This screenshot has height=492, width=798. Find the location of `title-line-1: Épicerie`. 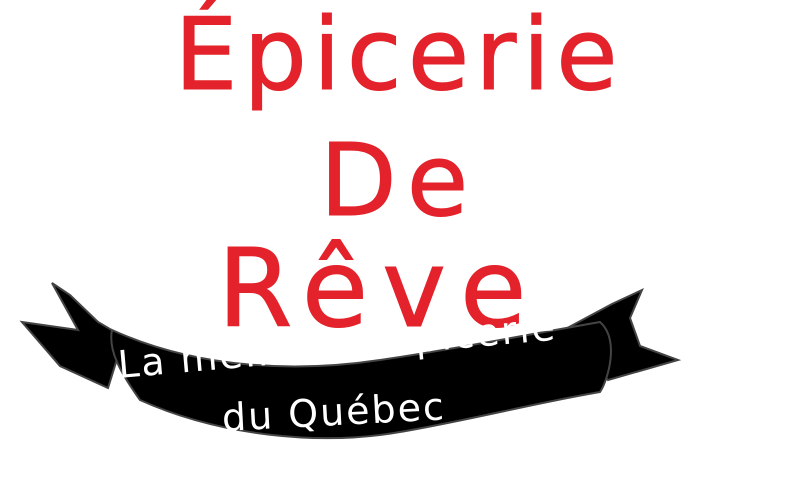

title-line-1: Épicerie is located at coordinates (399, 56).